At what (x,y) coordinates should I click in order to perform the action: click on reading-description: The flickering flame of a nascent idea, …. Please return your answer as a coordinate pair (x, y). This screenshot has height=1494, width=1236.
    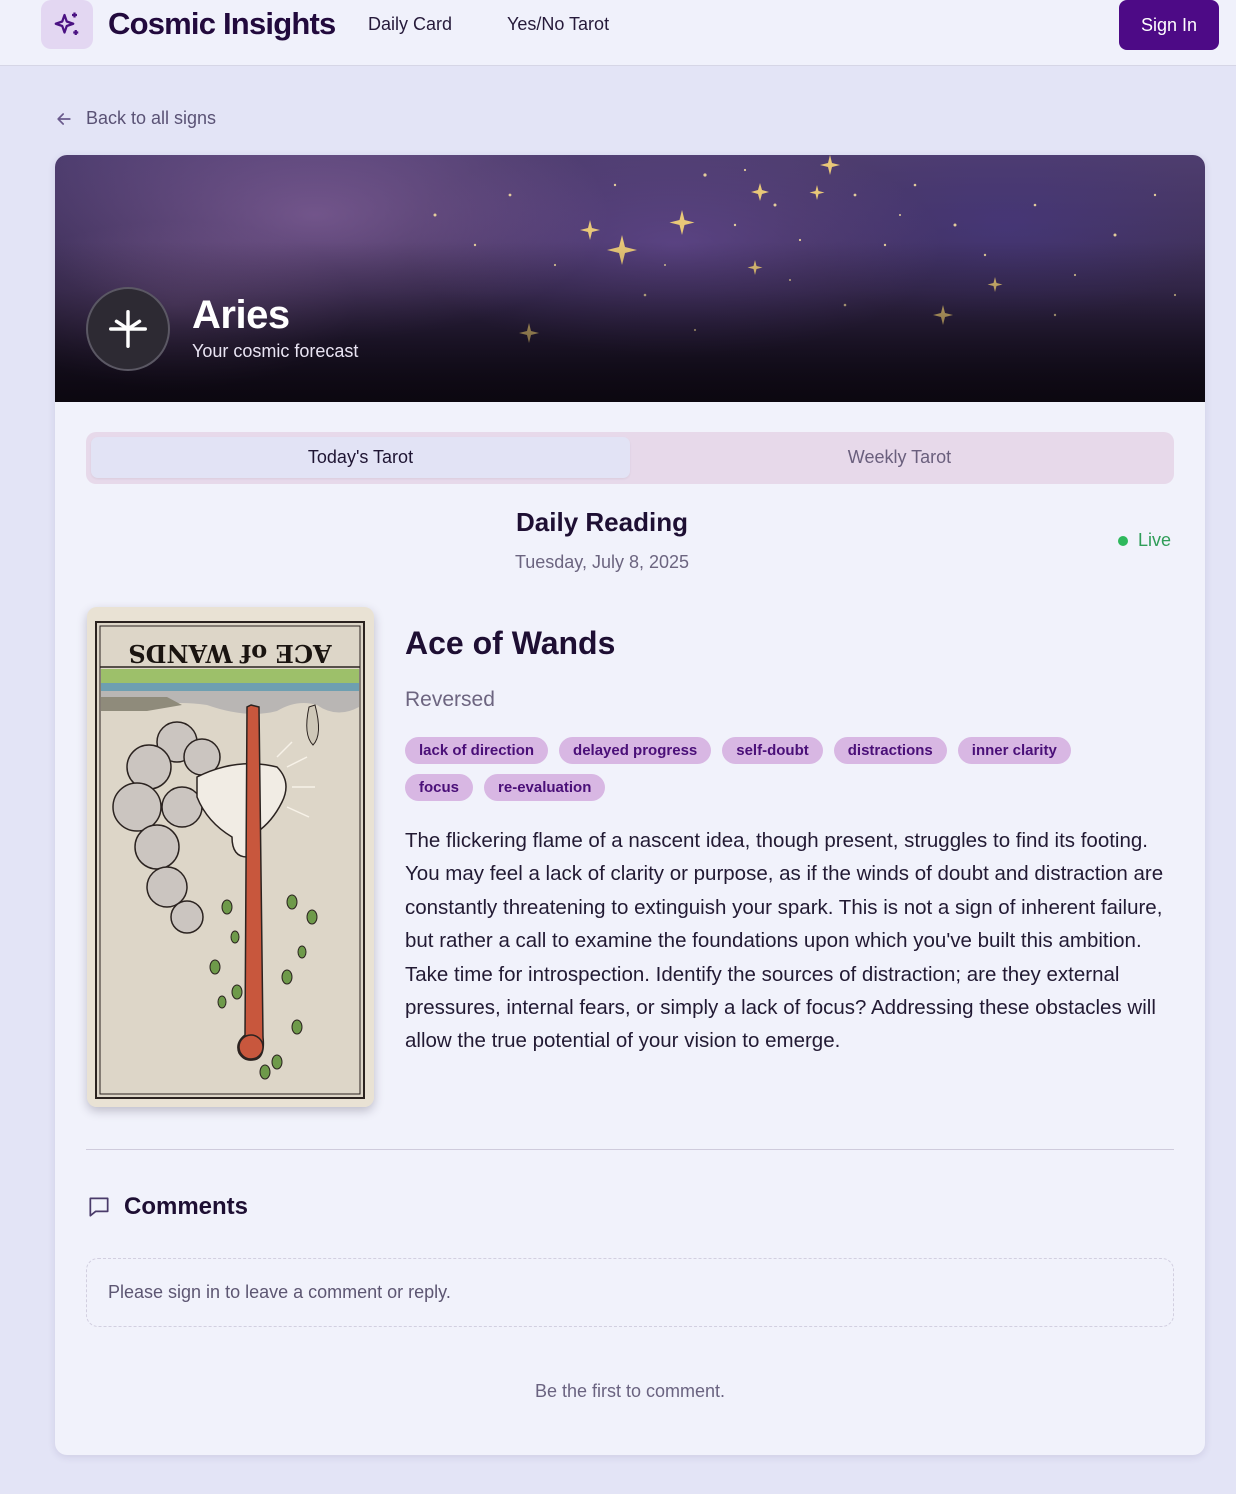
    Looking at the image, I should click on (784, 941).